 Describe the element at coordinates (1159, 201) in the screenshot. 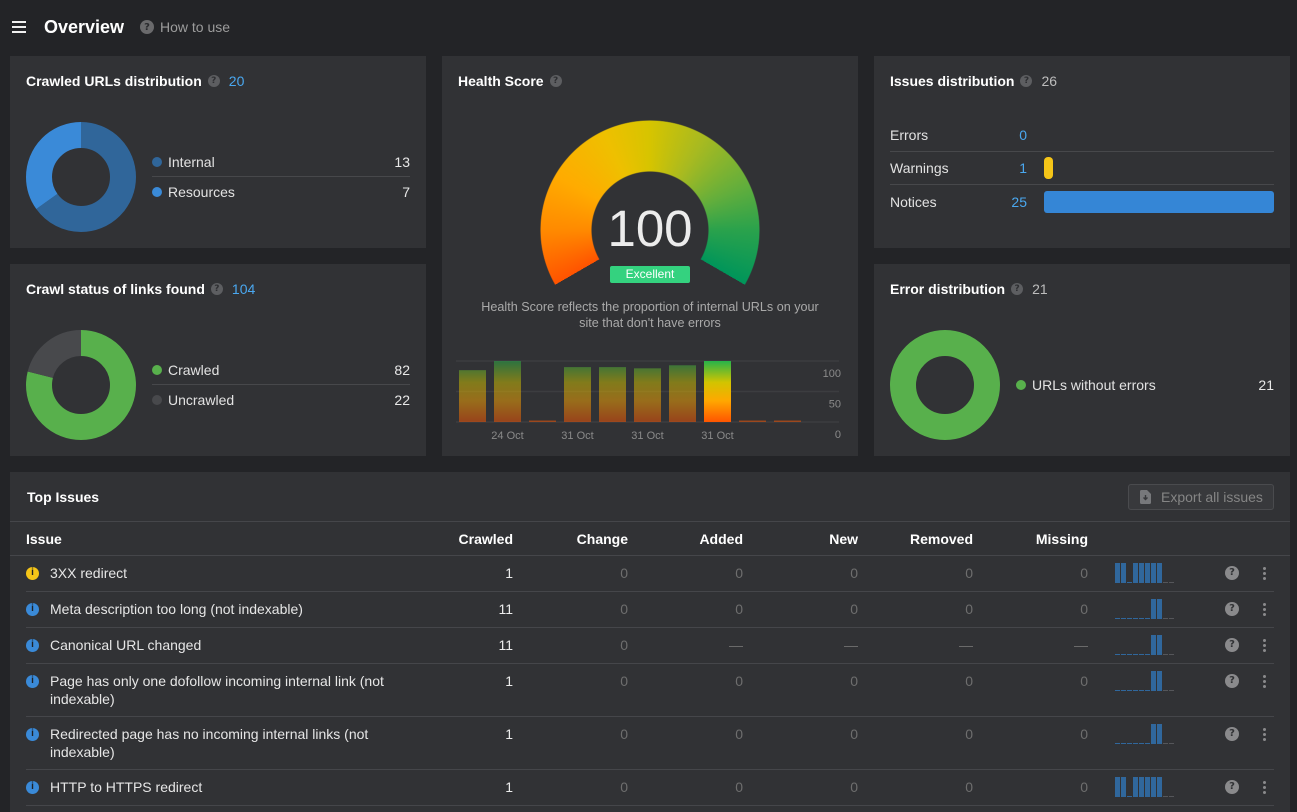

I see `bar-track` at that location.